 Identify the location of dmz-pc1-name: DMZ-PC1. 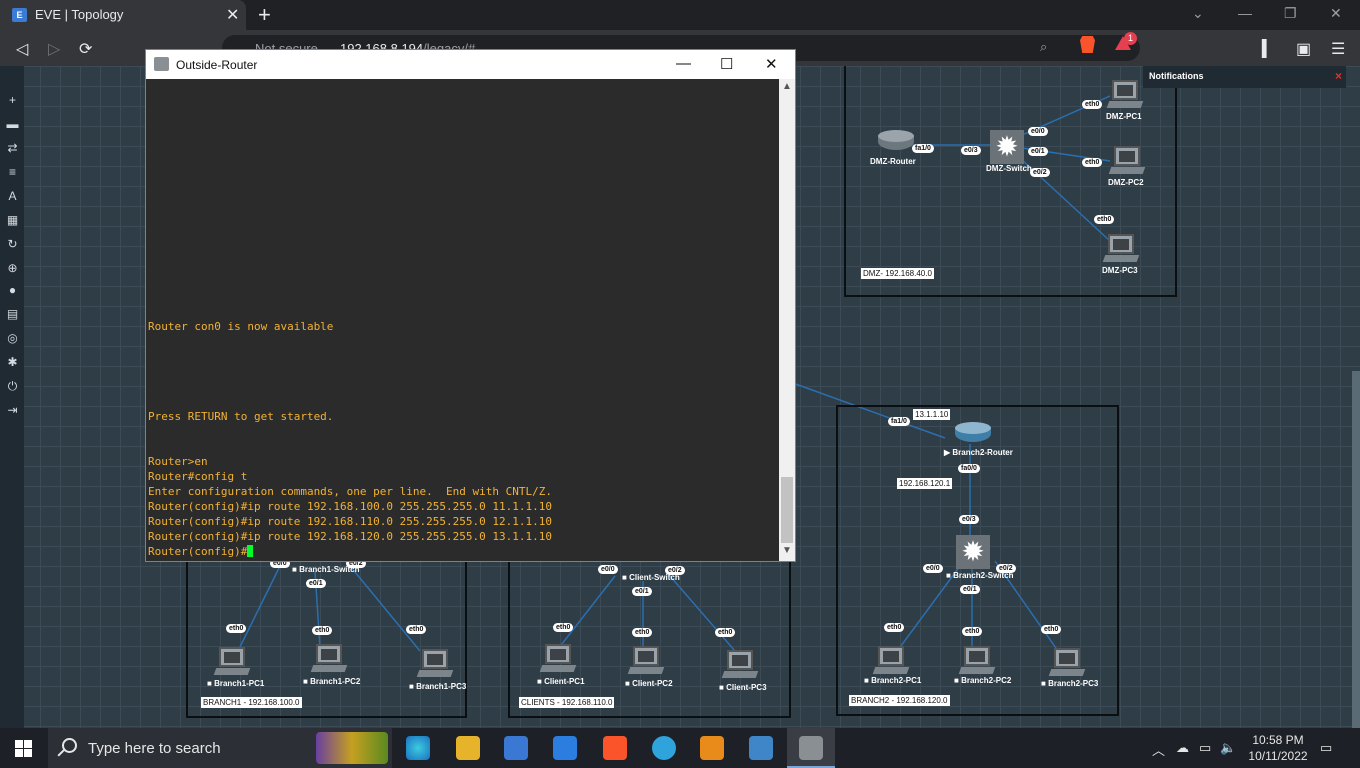
(1124, 116).